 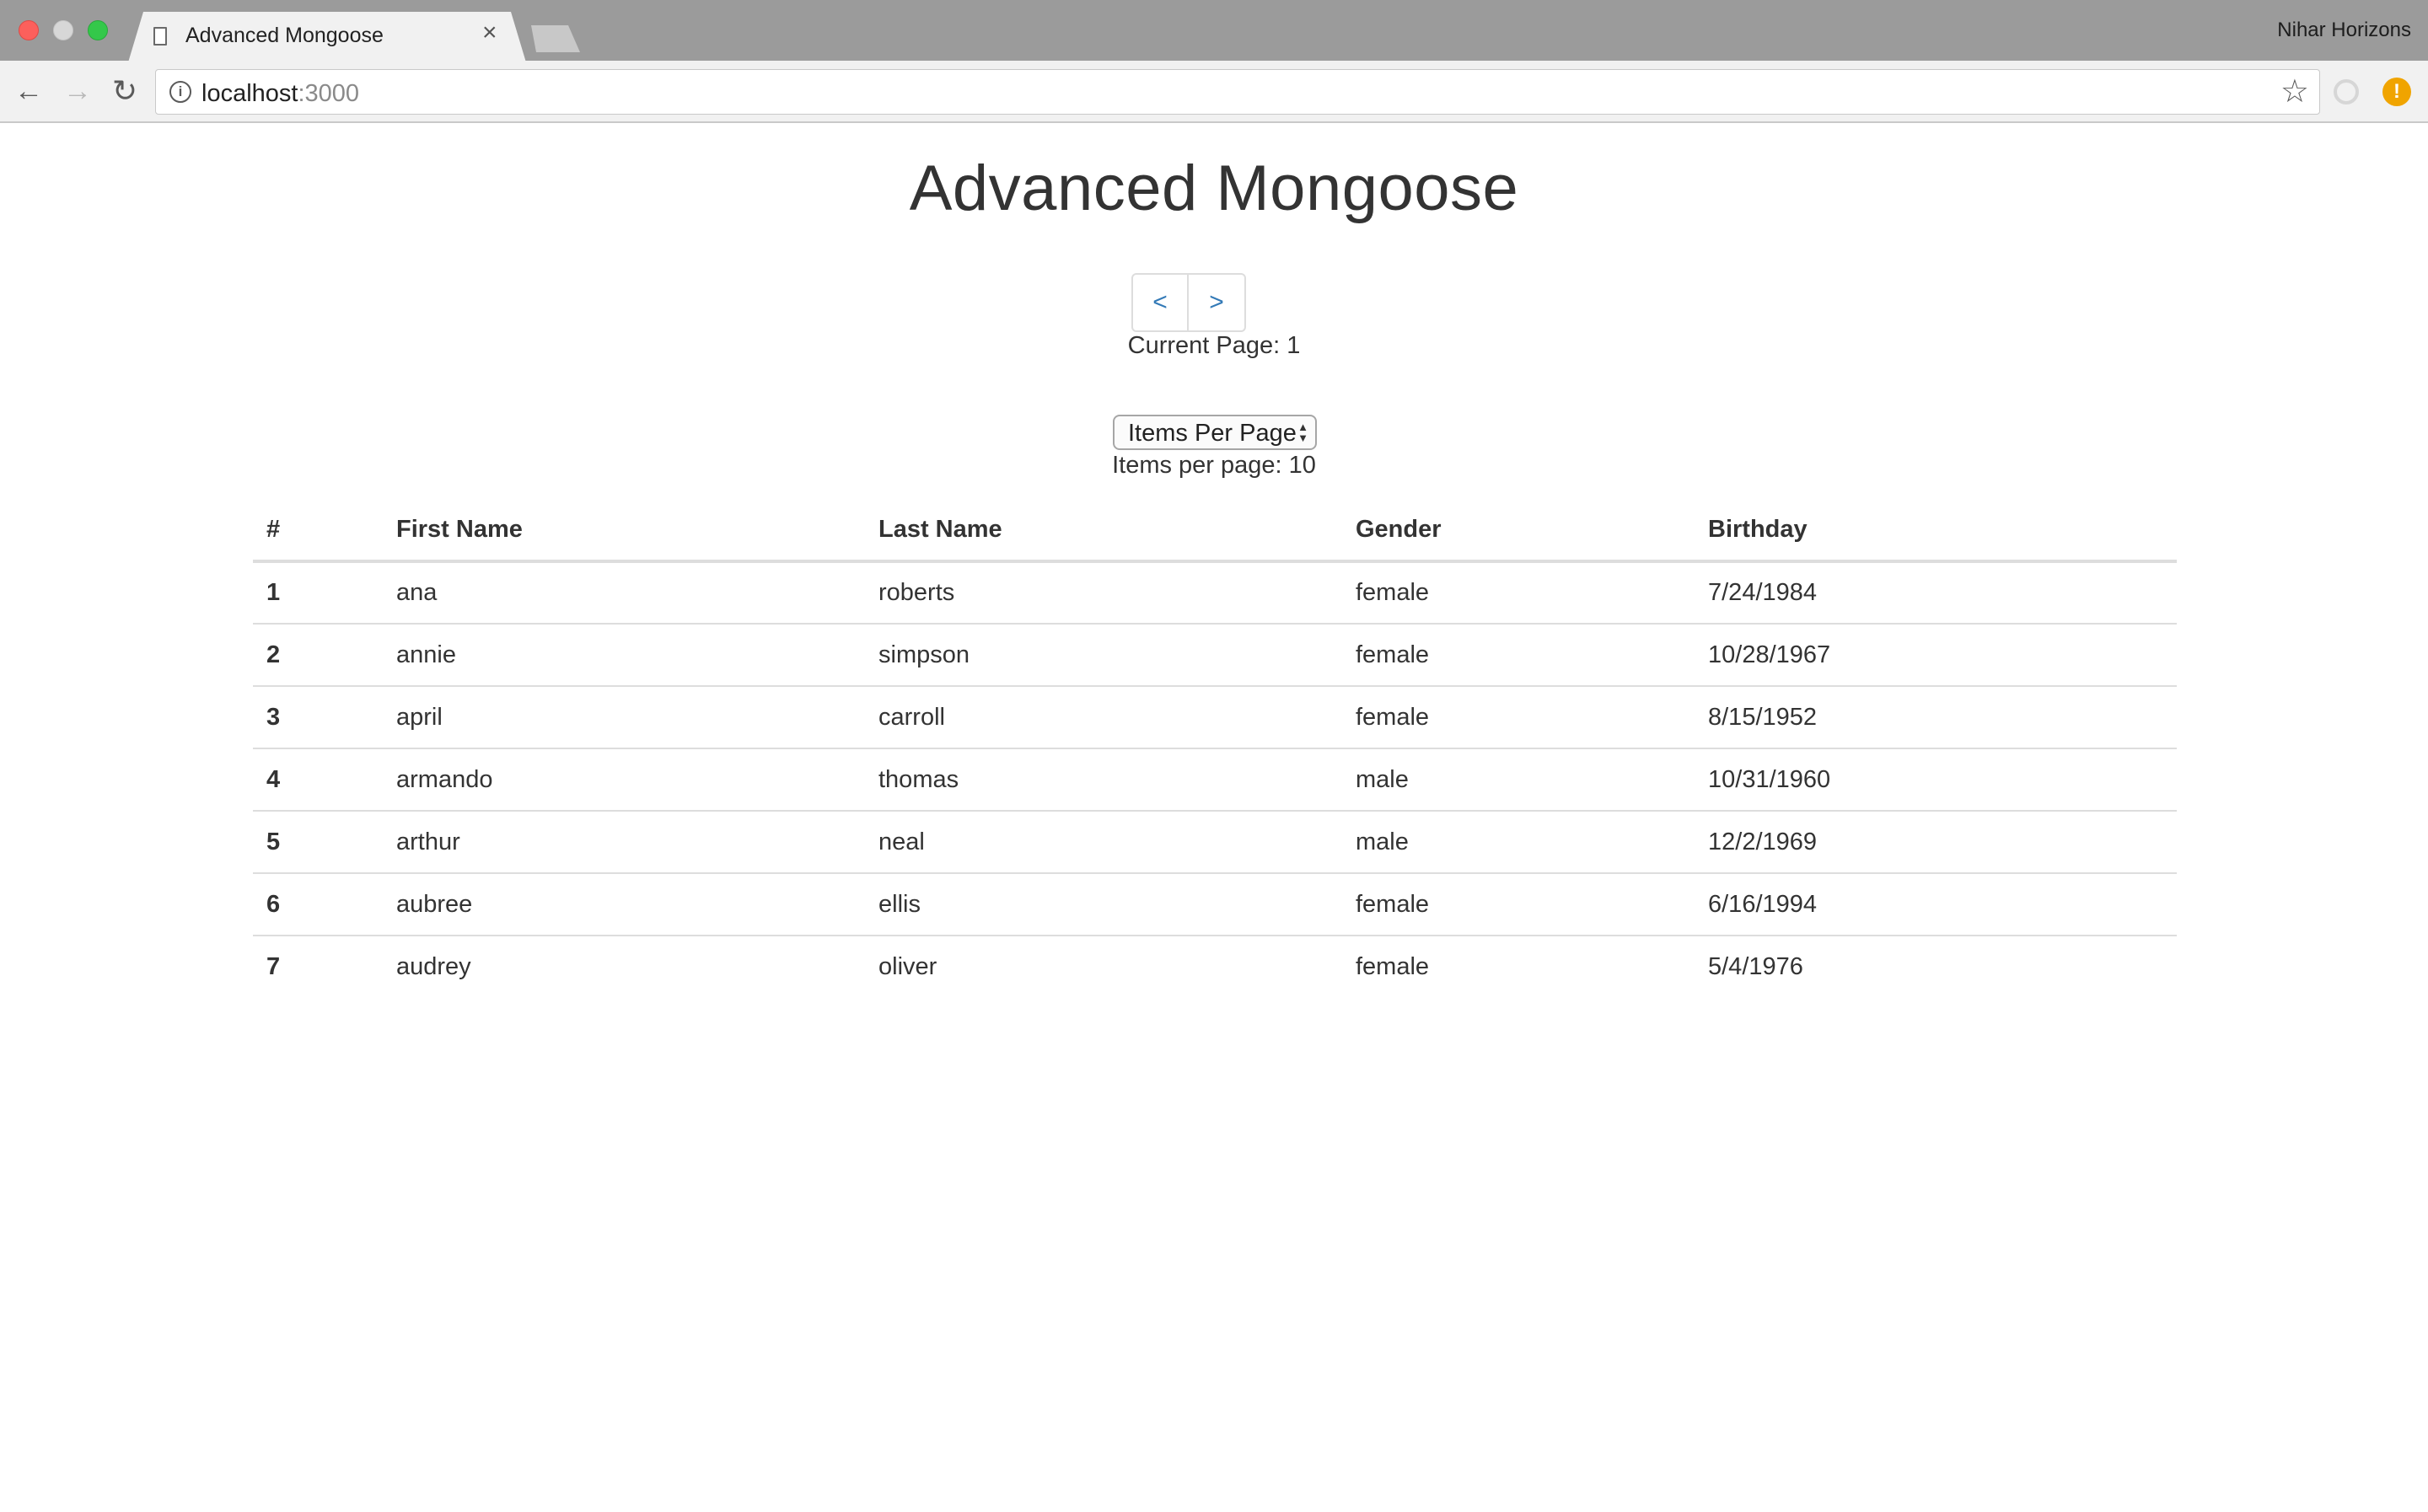 I want to click on table-row: 3 april carroll female 8/15/1952, so click(x=1215, y=716).